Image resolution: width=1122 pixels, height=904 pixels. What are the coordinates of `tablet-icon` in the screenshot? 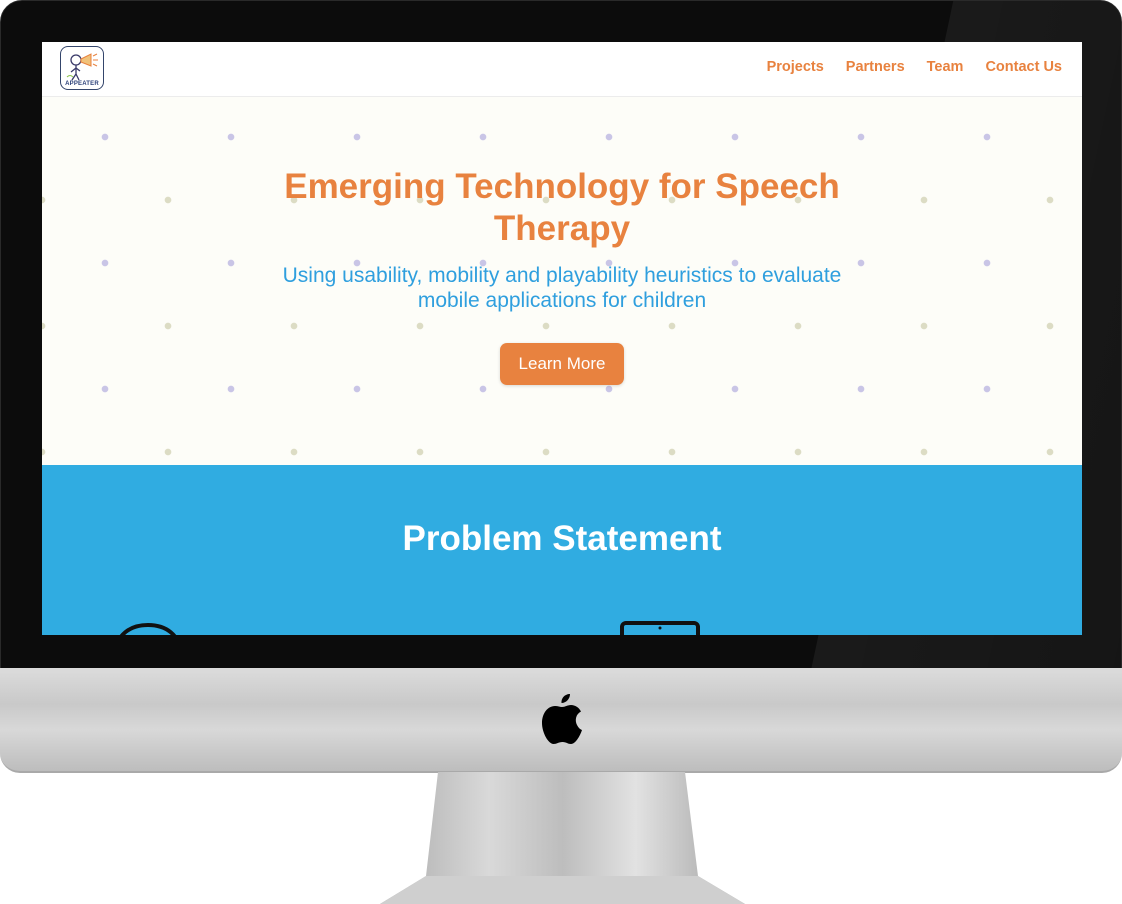 It's located at (660, 628).